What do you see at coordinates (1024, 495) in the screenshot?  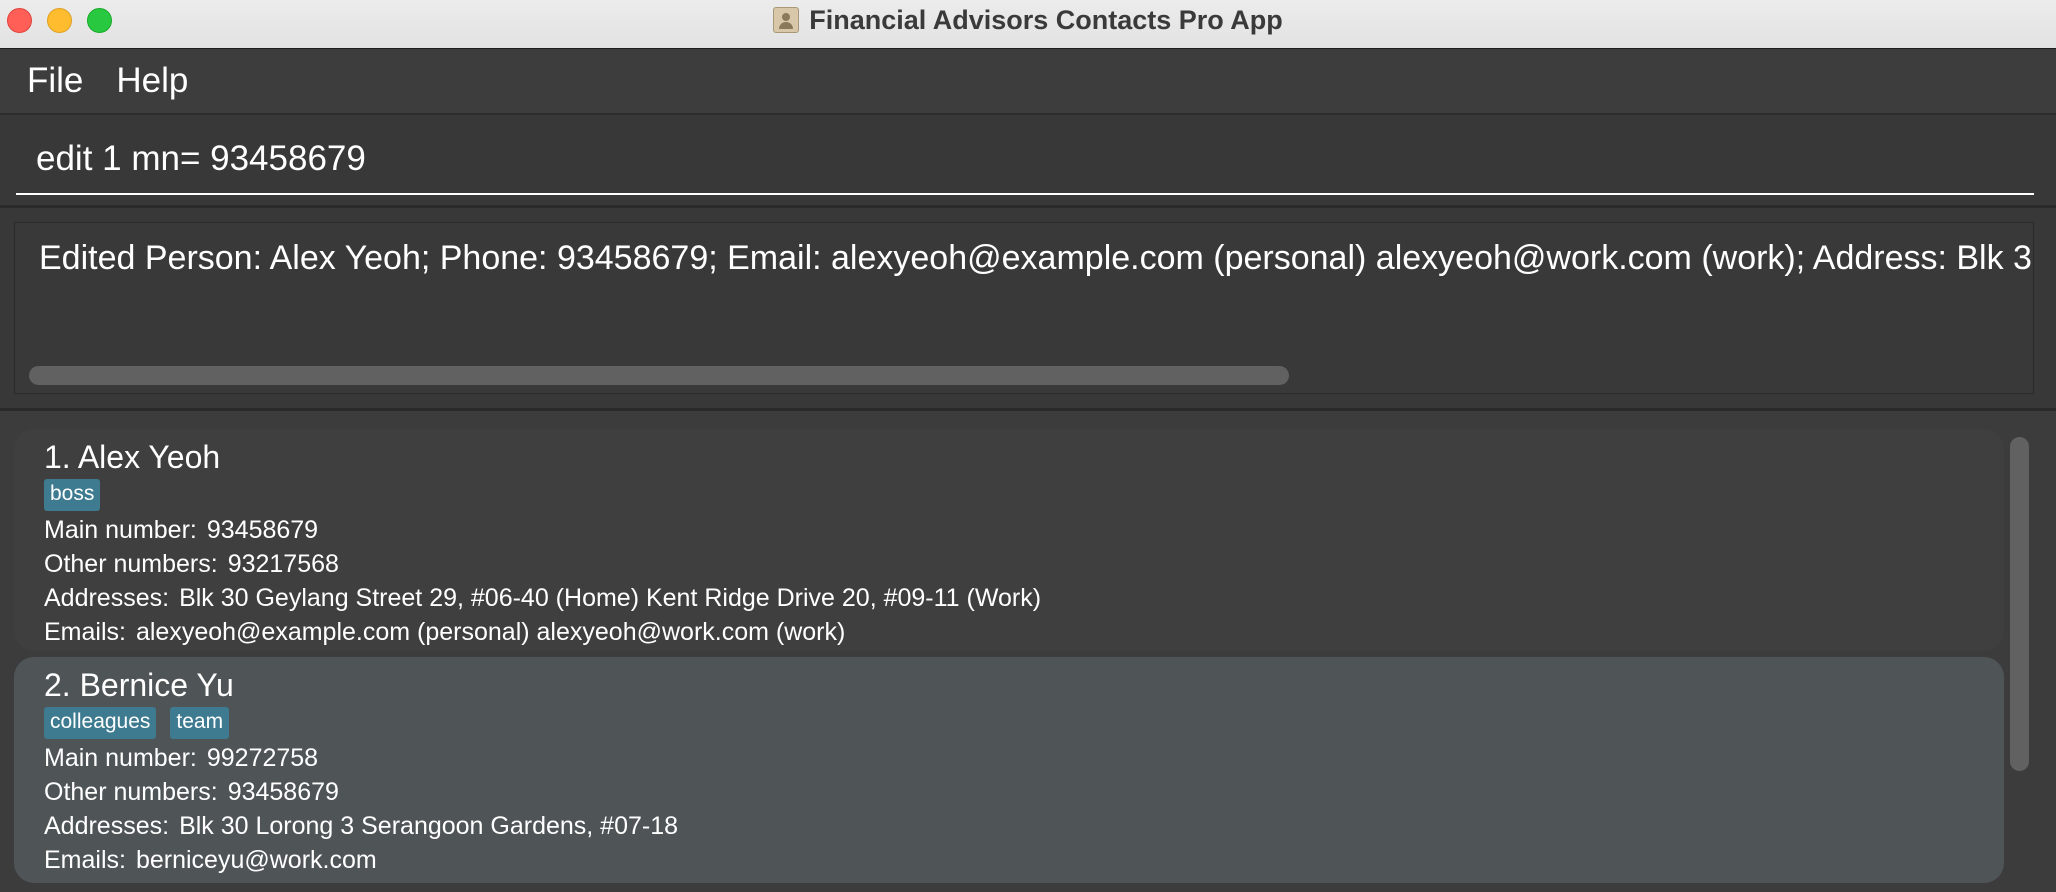 I see `tag-list: boss` at bounding box center [1024, 495].